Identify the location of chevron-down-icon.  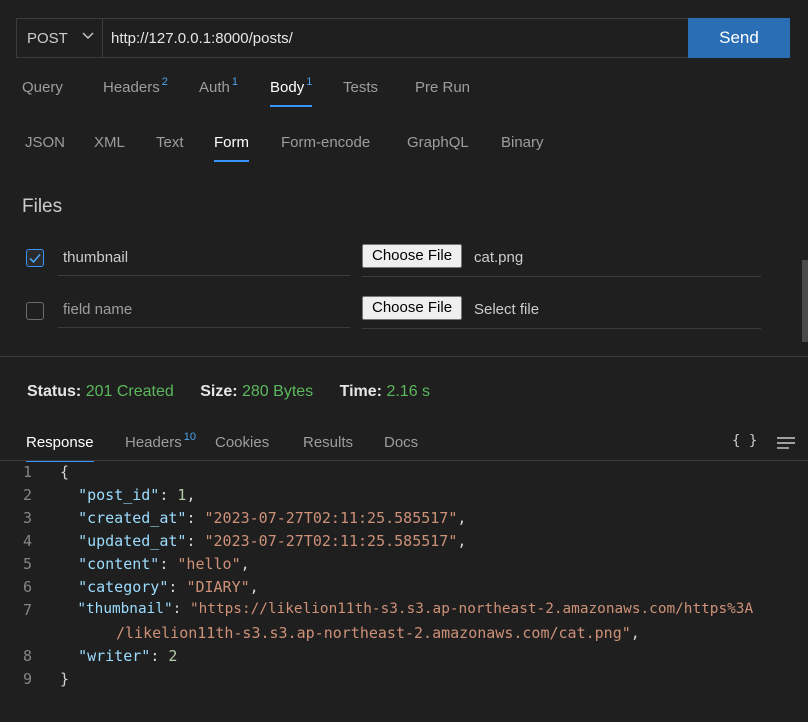
(88, 35).